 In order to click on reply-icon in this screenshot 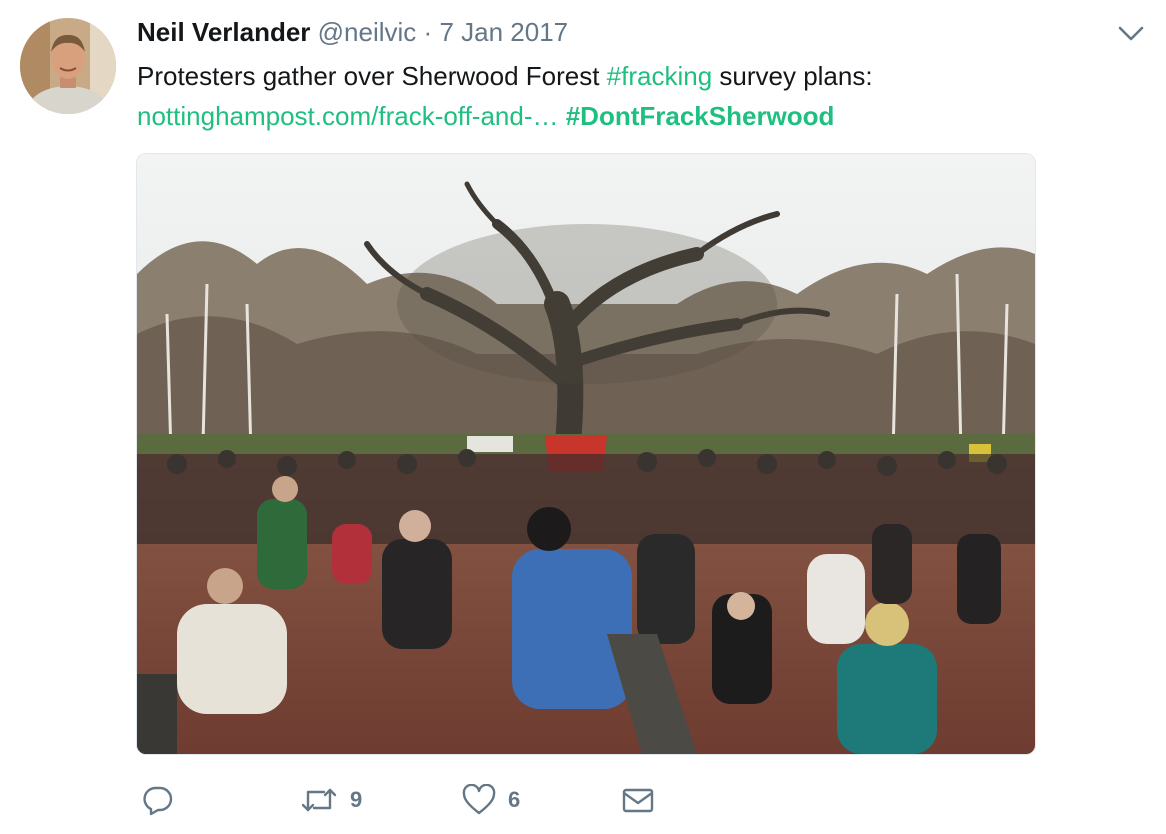, I will do `click(158, 800)`.